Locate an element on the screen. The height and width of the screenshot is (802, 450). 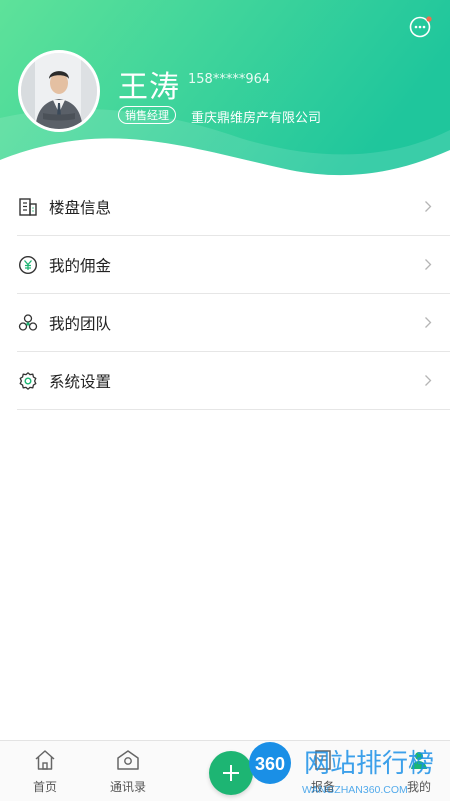
tab-home: 首页 is located at coordinates (45, 771).